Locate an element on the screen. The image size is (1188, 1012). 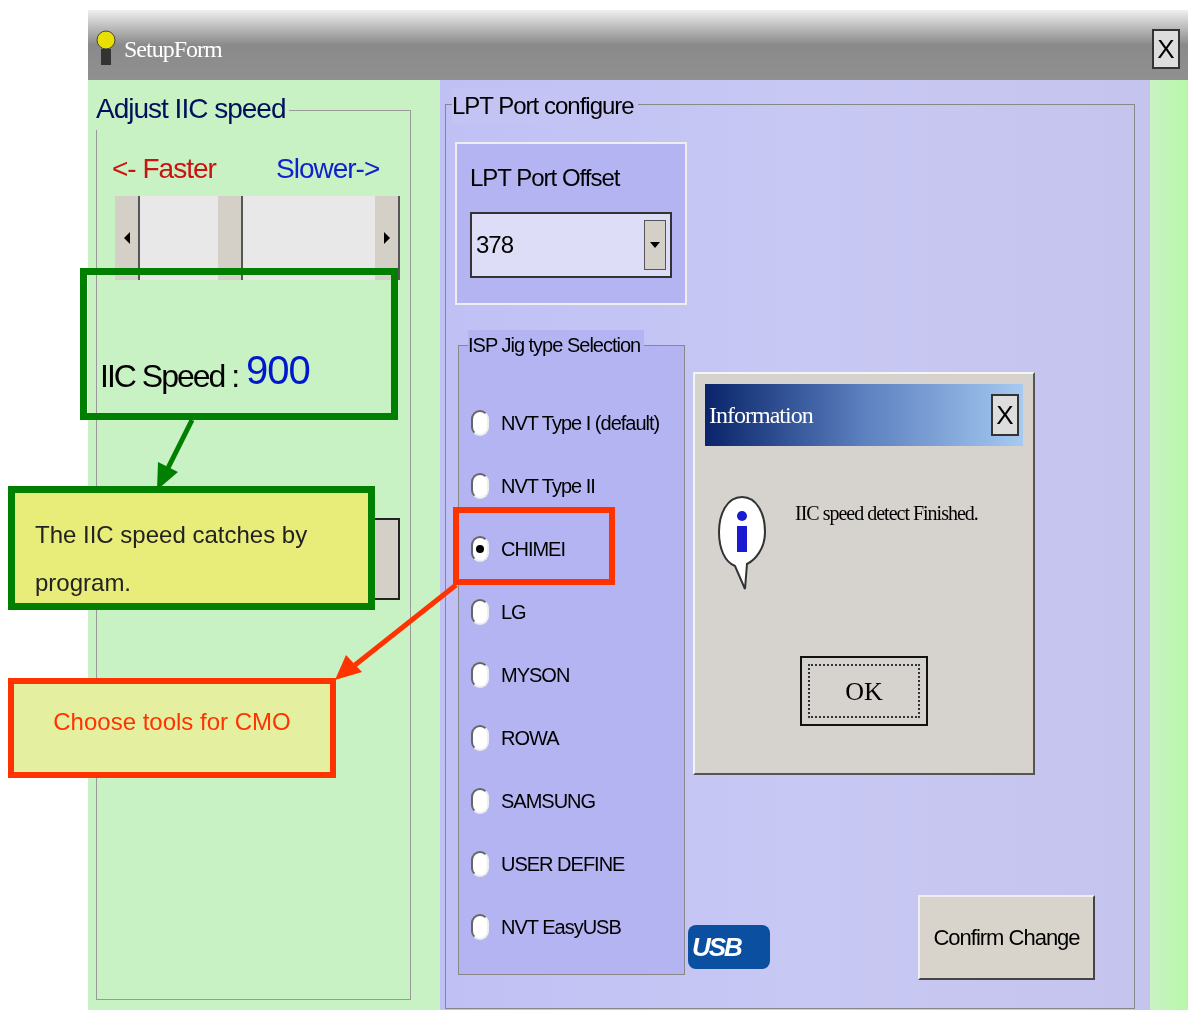
faster-label: <- Faster is located at coordinates (164, 169).